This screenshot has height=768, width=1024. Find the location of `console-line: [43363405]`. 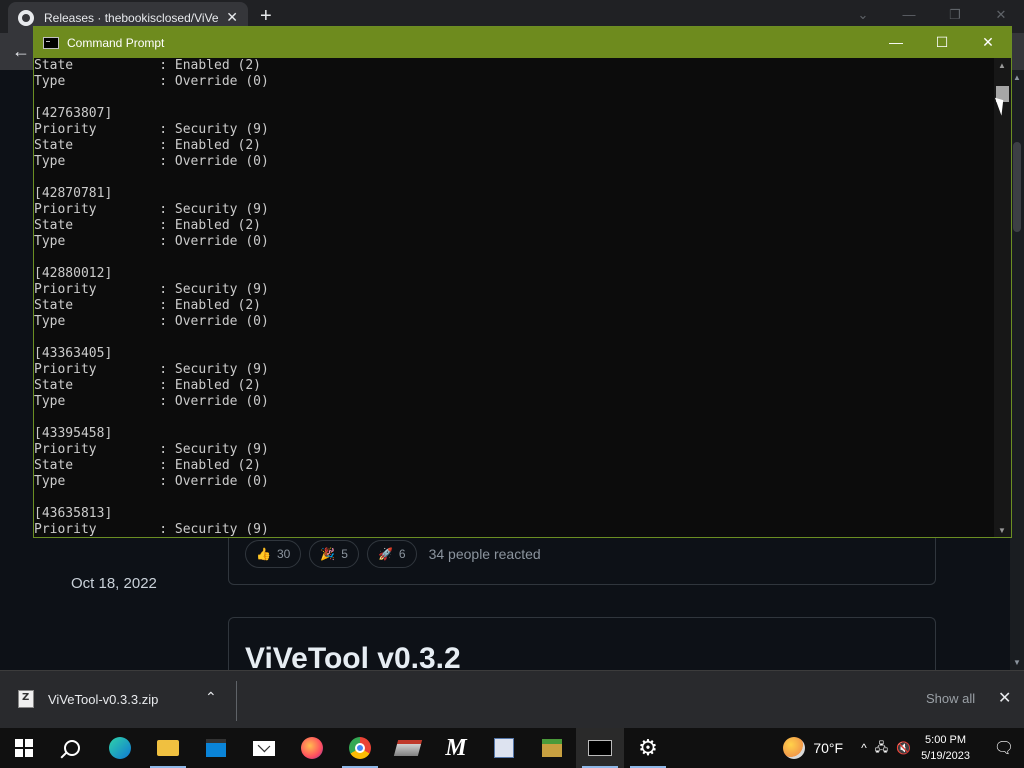

console-line: [43363405] is located at coordinates (73, 353).